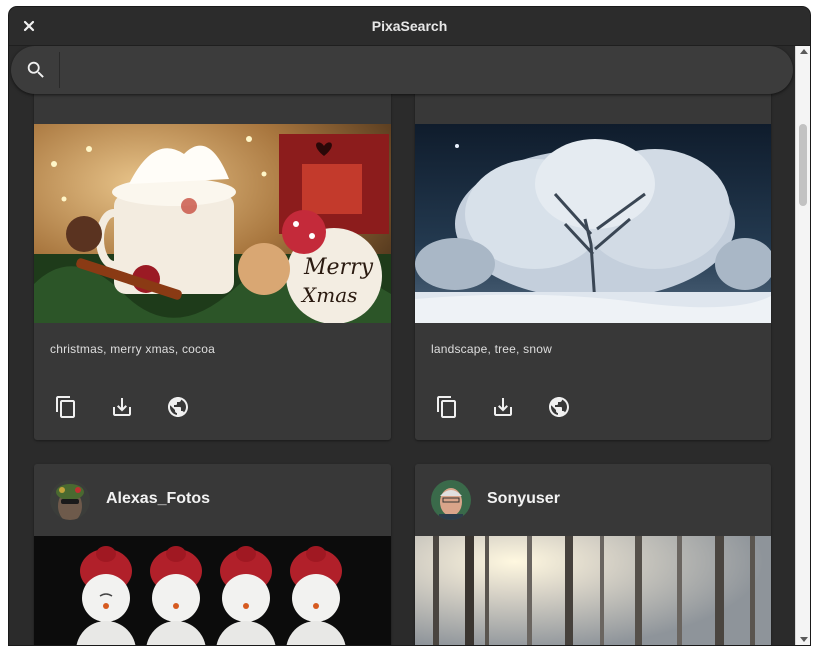 The width and height of the screenshot is (820, 655). Describe the element at coordinates (803, 165) in the screenshot. I see `scrollbar-thumb` at that location.